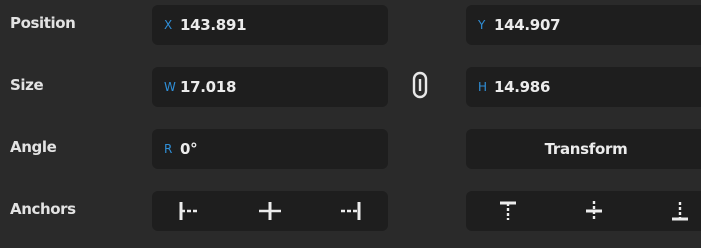 This screenshot has width=701, height=248. Describe the element at coordinates (594, 211) in the screenshot. I see `anchor-center-v-icon` at that location.